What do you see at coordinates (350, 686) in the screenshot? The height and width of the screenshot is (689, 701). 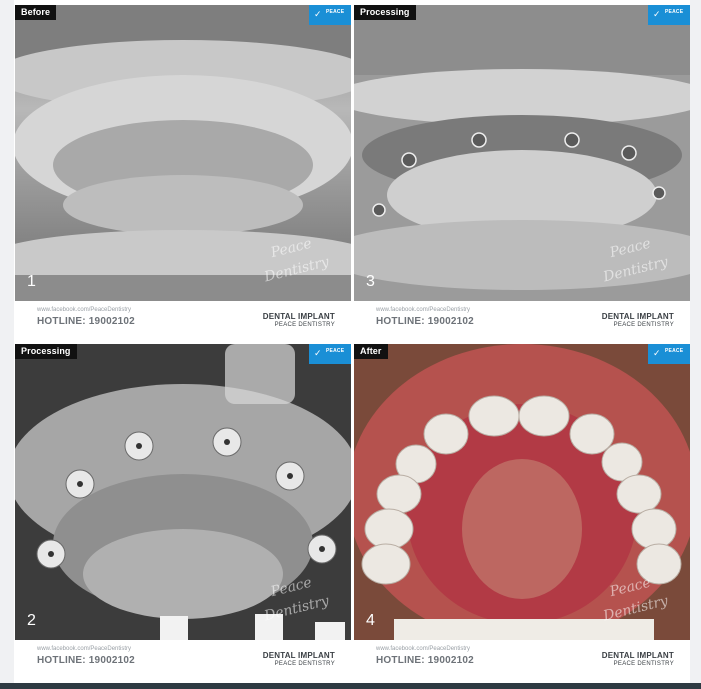 I see `bottom-bar` at bounding box center [350, 686].